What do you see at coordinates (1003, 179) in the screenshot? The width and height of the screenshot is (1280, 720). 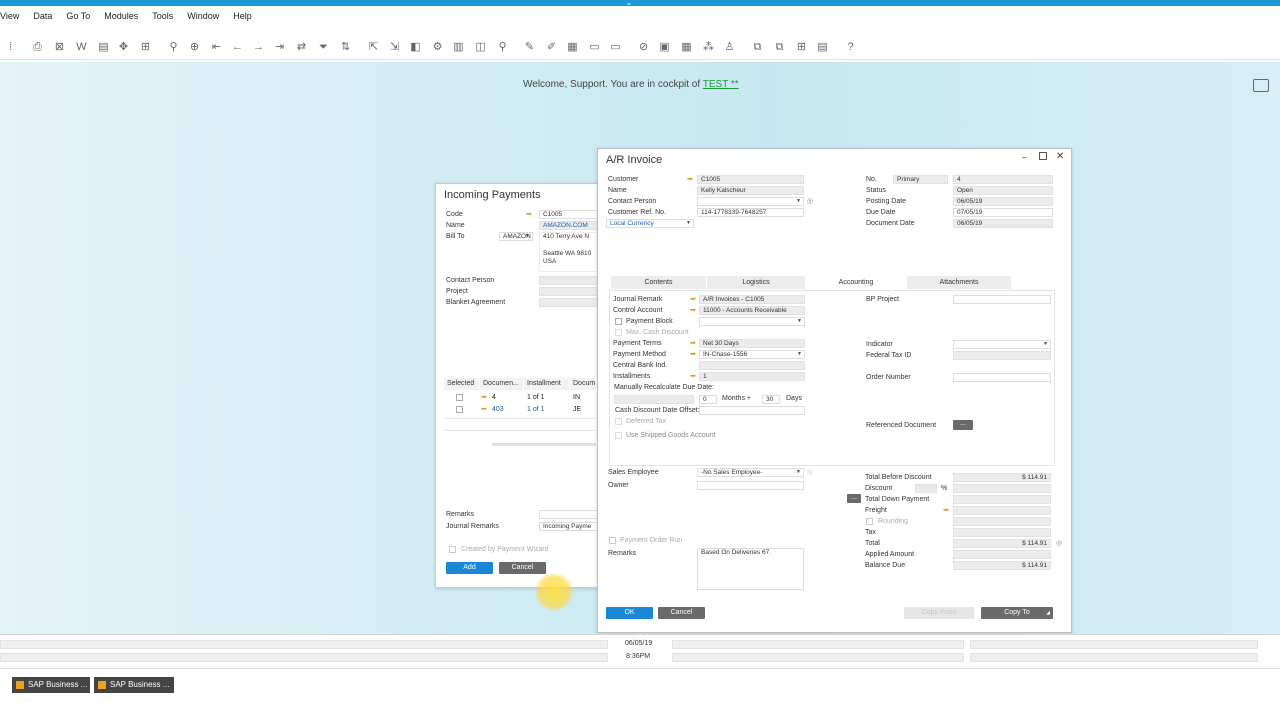 I see `doc-number-field: 4` at bounding box center [1003, 179].